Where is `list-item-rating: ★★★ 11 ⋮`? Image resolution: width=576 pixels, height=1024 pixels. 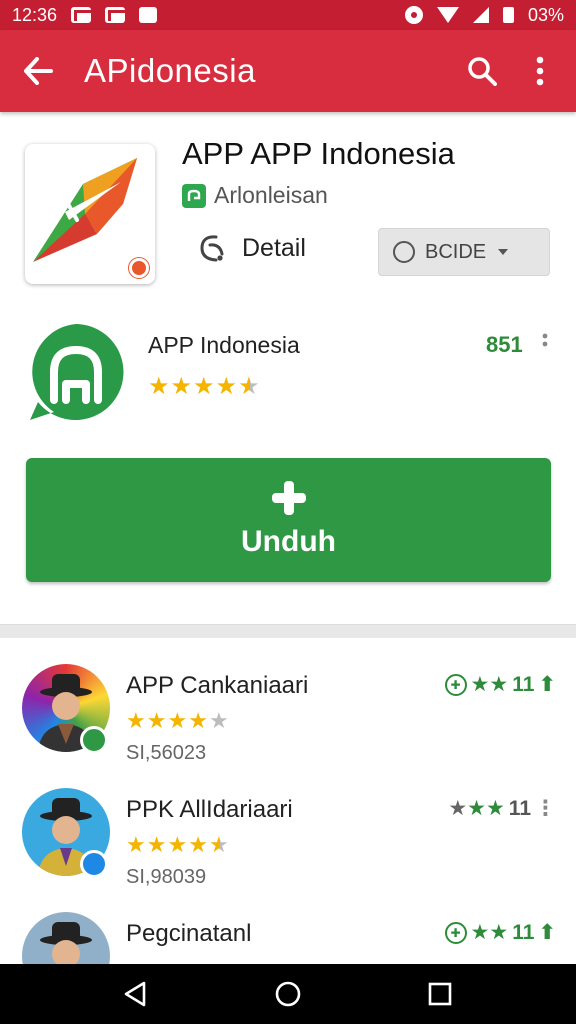 list-item-rating: ★★★ 11 ⋮ is located at coordinates (502, 808).